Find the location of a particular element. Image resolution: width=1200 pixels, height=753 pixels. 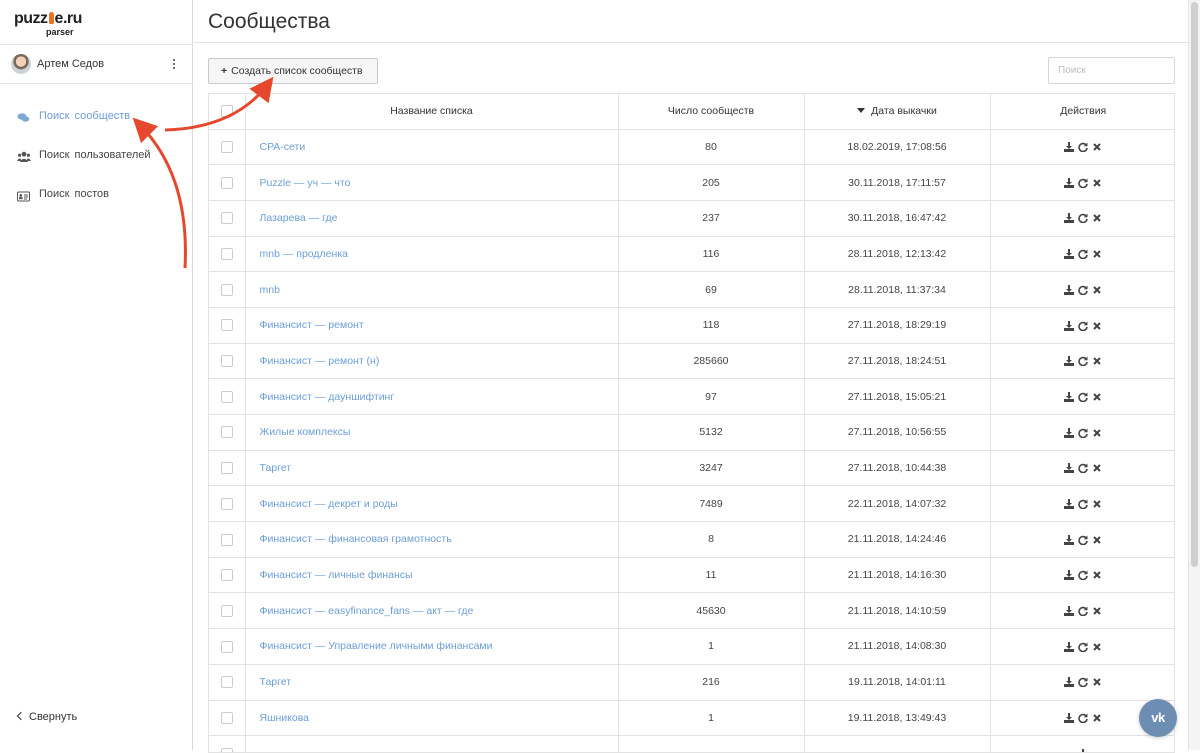

list-name-link: Финансист — ремонт (н) is located at coordinates (432, 361).